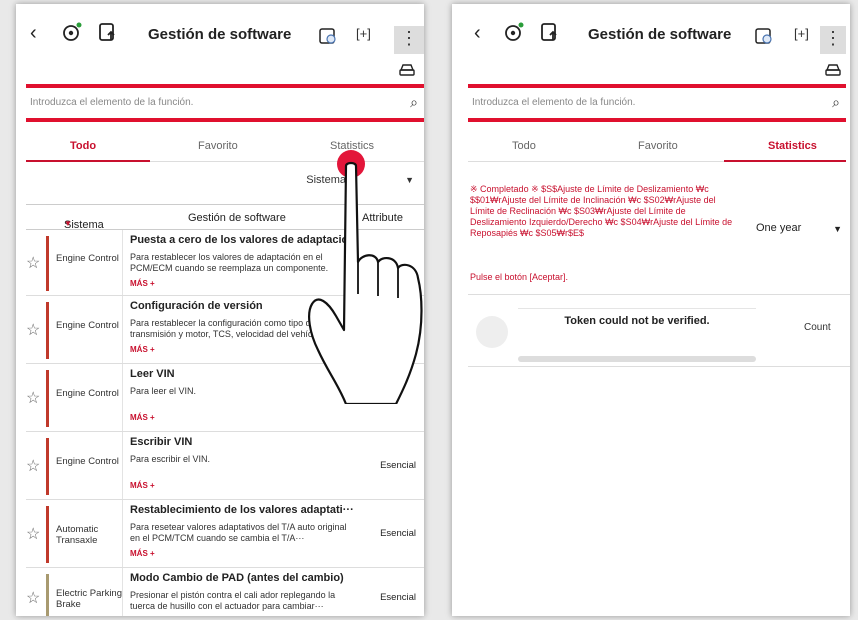 The width and height of the screenshot is (858, 620). What do you see at coordinates (637, 317) in the screenshot?
I see `token-error-message: Token could not be verified.` at bounding box center [637, 317].